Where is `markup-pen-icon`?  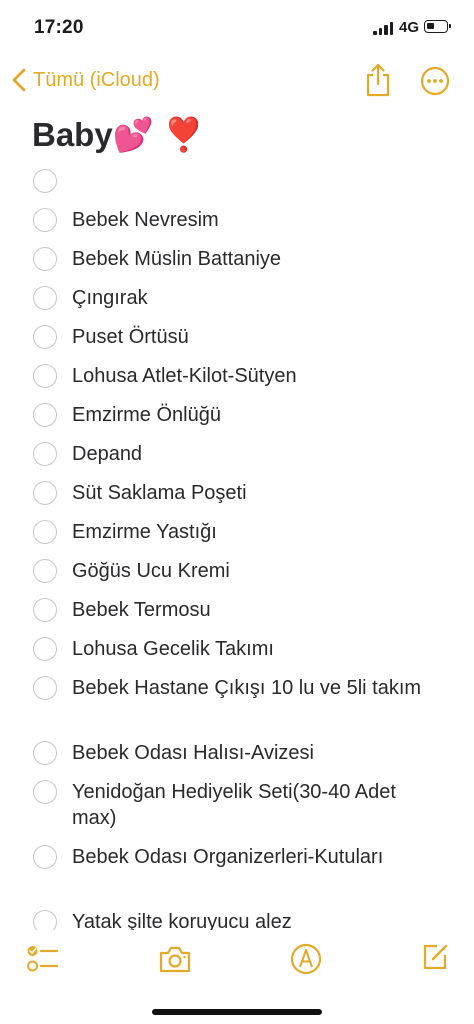
markup-pen-icon is located at coordinates (306, 959).